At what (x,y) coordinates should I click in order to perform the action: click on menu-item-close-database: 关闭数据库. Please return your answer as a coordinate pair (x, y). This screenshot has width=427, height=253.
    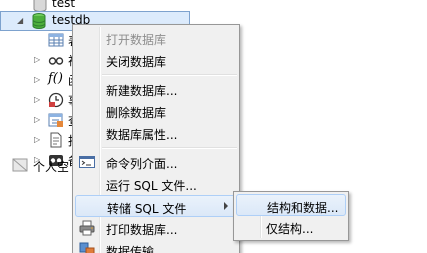
    Looking at the image, I should click on (156, 60).